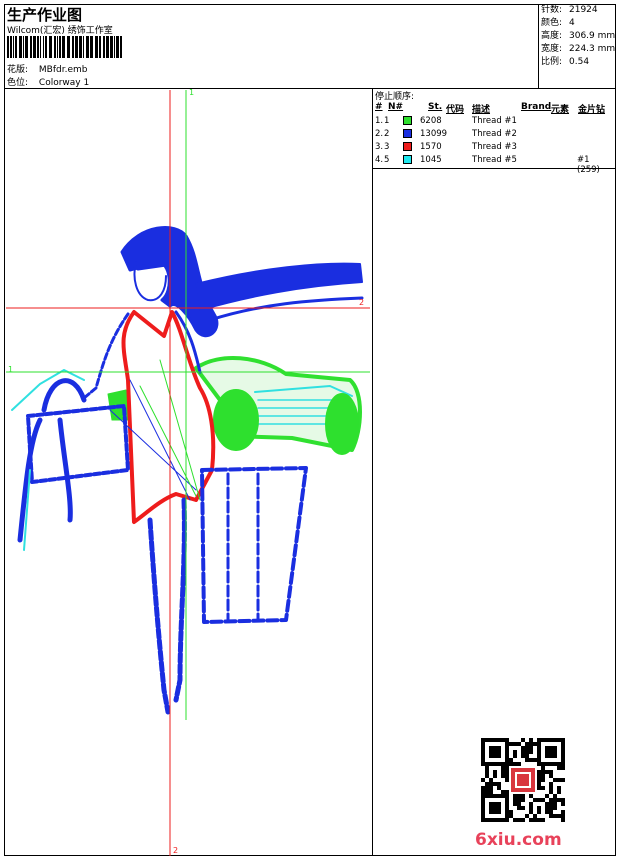 The image size is (620, 860). What do you see at coordinates (523, 780) in the screenshot?
I see `qr-code` at bounding box center [523, 780].